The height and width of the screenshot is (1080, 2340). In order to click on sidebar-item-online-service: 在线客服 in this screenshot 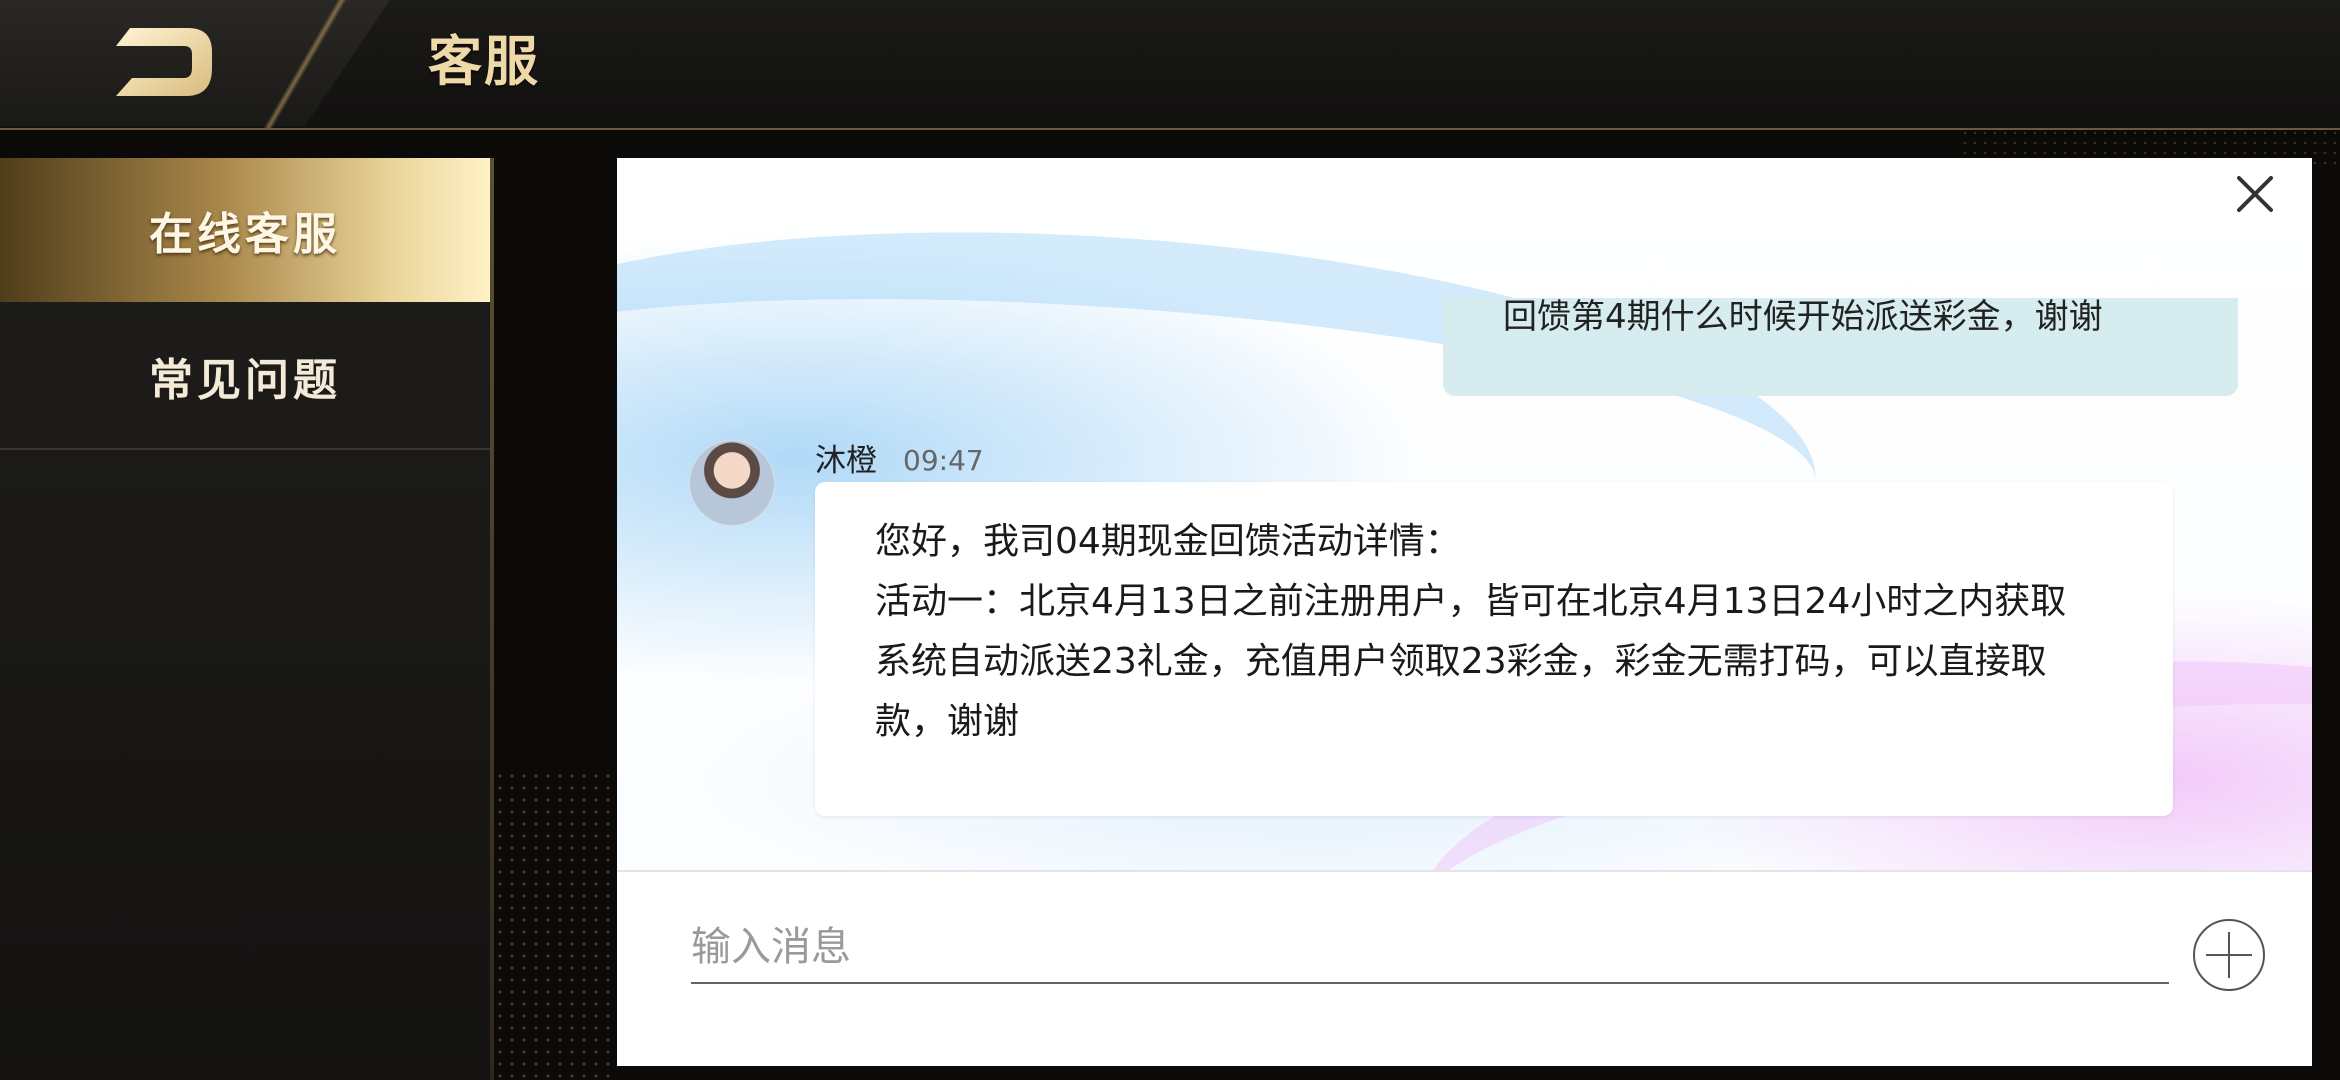, I will do `click(245, 230)`.